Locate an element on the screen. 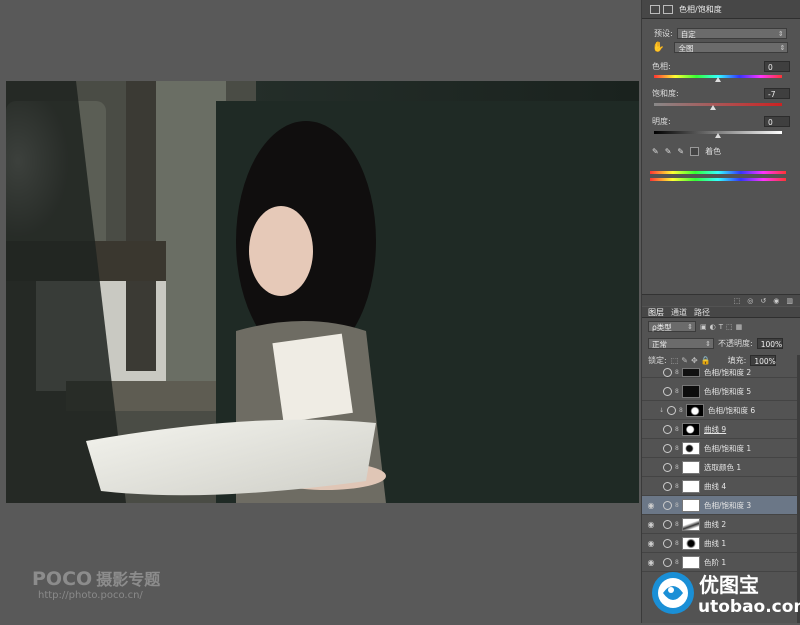 The height and width of the screenshot is (625, 800). eyedropper-row: ✎ ✎ ✎ 着色 is located at coordinates (686, 151).